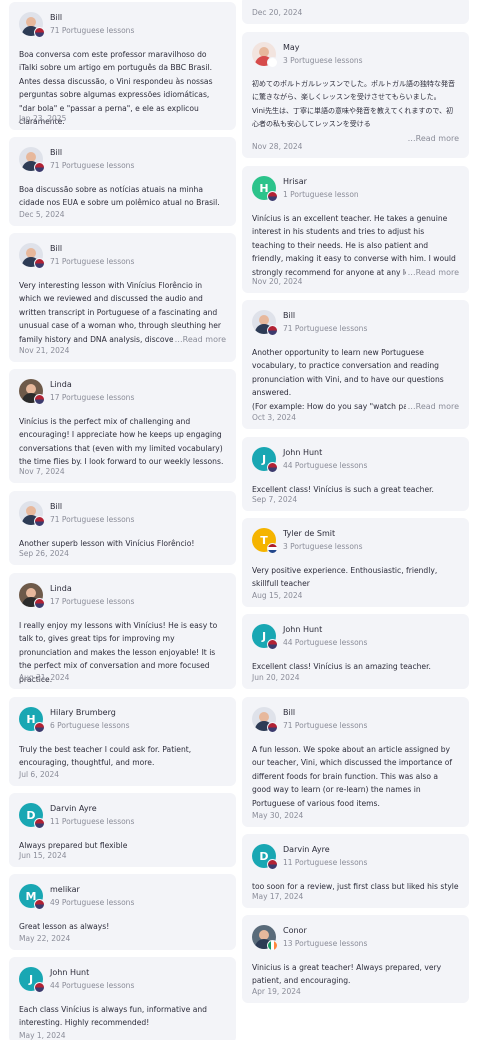 The width and height of the screenshot is (480, 1040). I want to click on review-date: Nov 20, 2024, so click(277, 281).